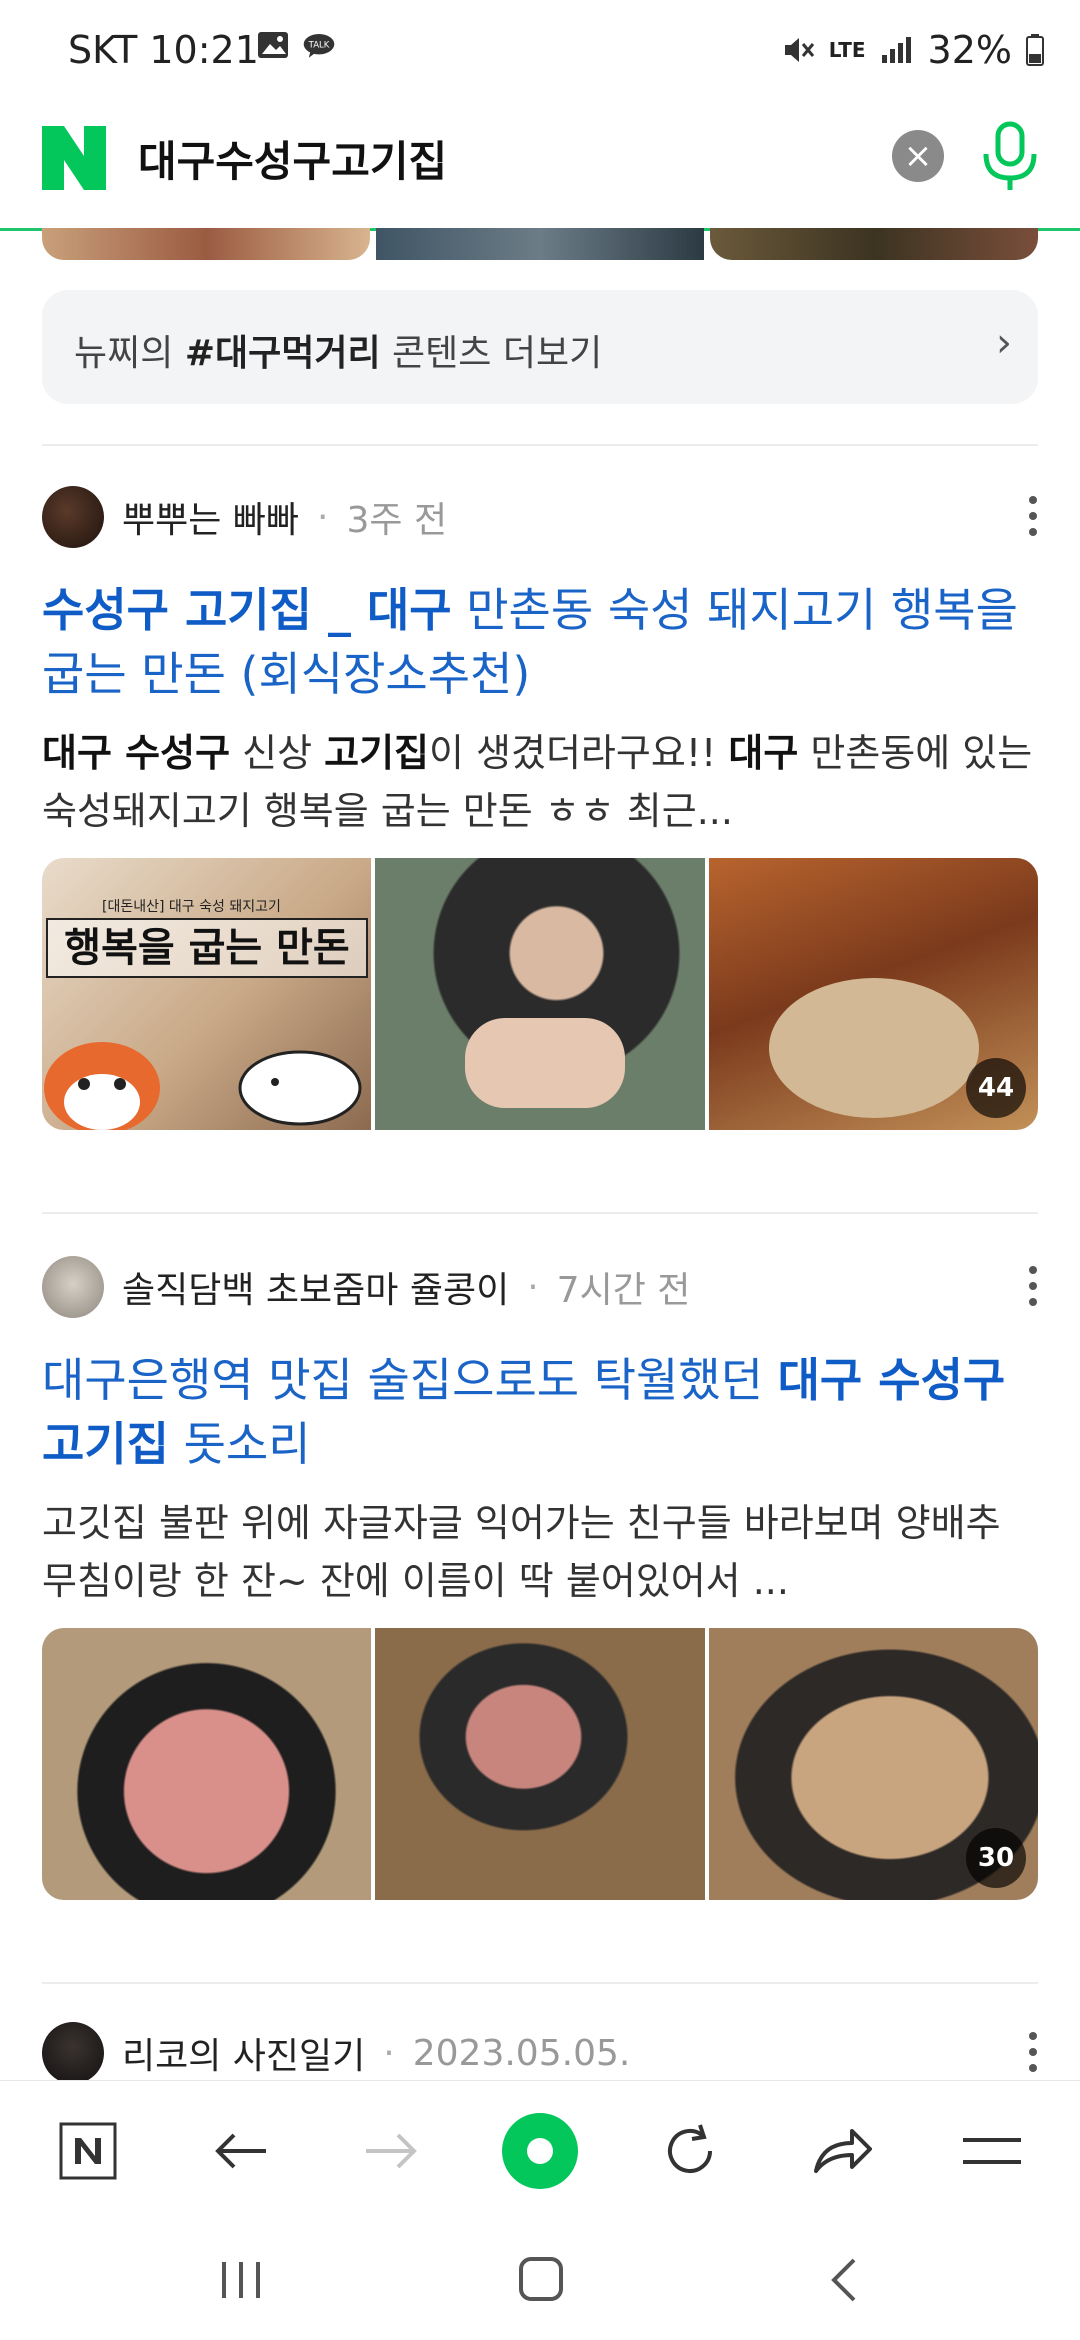 Image resolution: width=1080 pixels, height=2340 pixels. Describe the element at coordinates (521, 2053) in the screenshot. I see `post-date: 2023.05.05.` at that location.